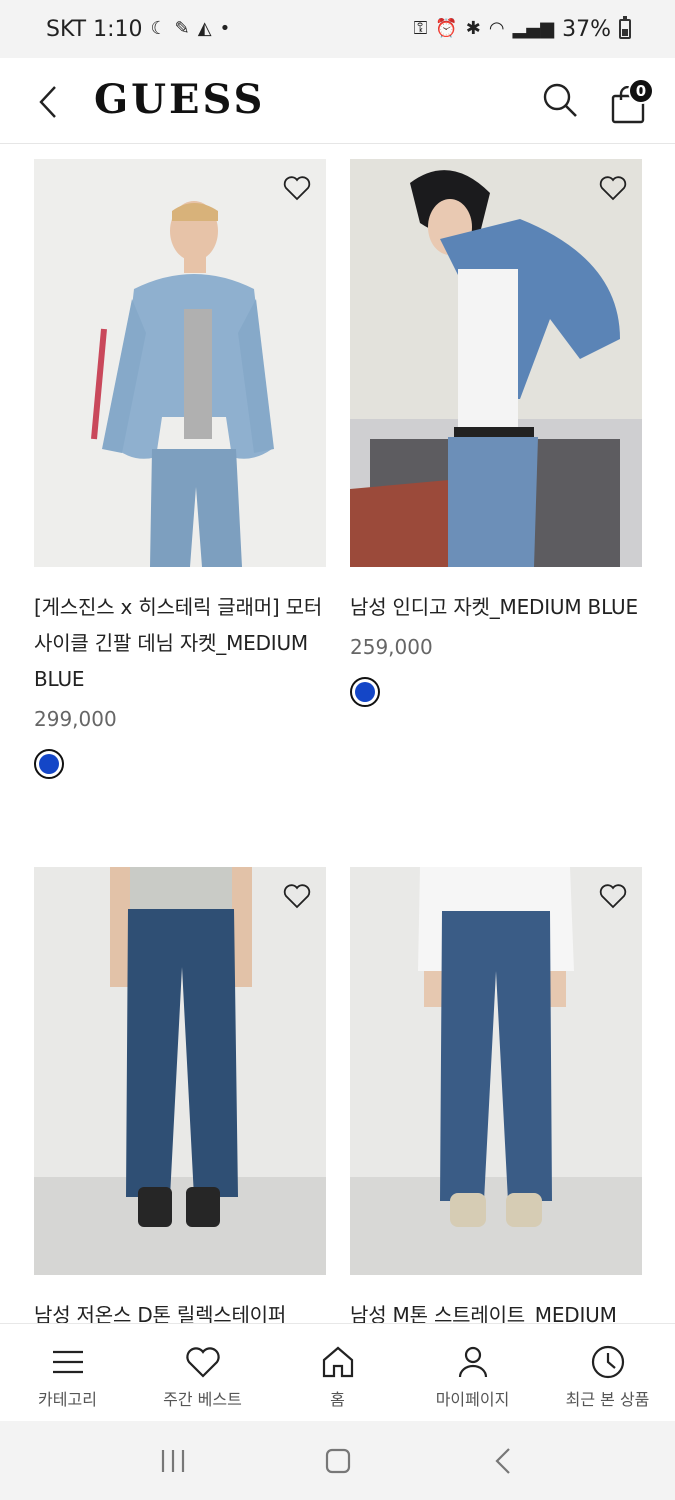  I want to click on bluetooth-icon: ✱, so click(473, 28).